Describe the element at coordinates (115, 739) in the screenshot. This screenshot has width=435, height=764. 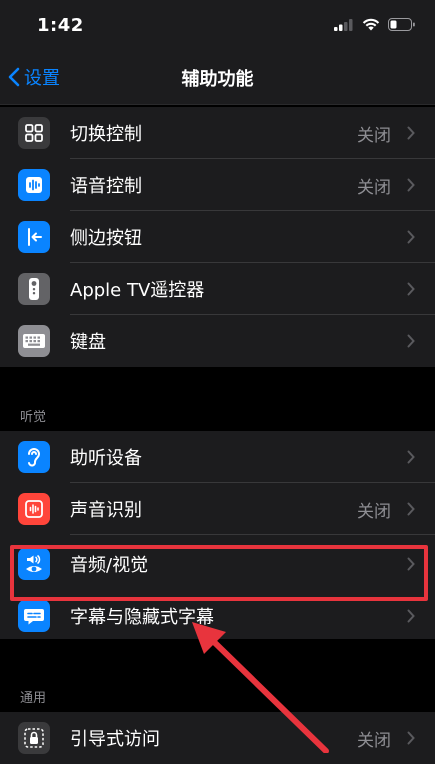
I see `row-label: 引导式访问` at that location.